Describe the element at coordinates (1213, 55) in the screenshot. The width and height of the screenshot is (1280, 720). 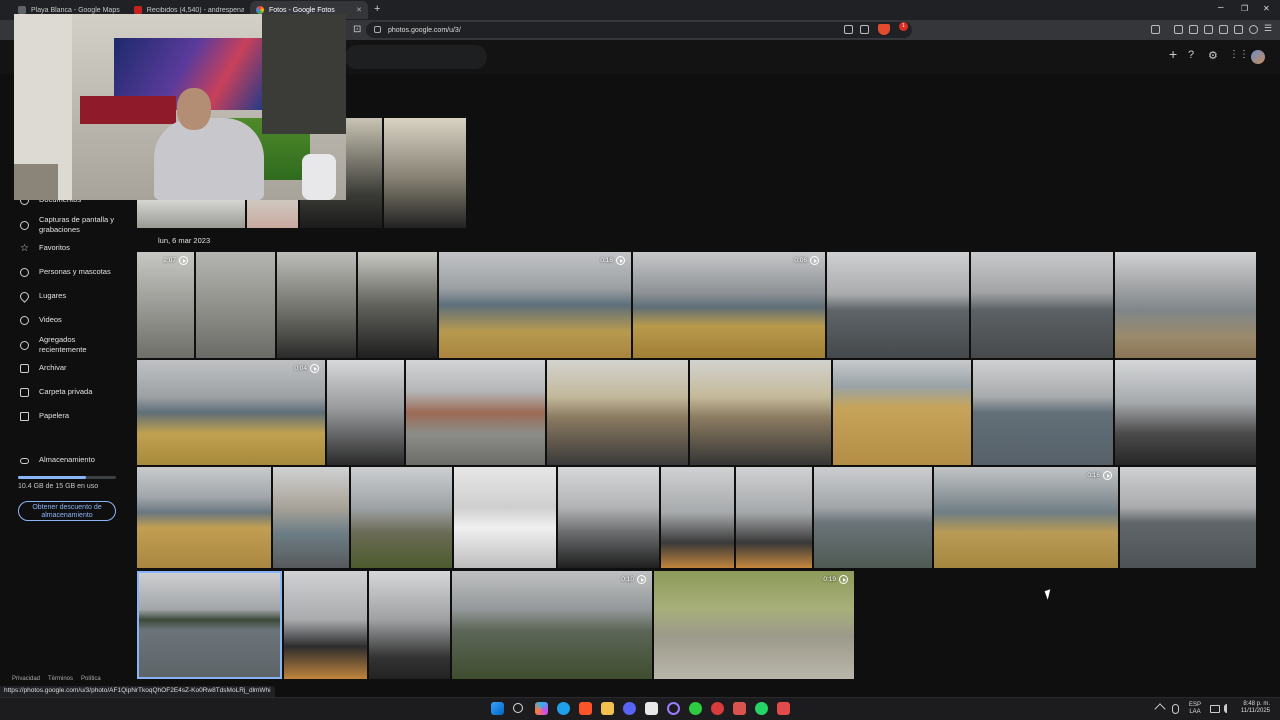
I see `settings-gear-icon: ⚙` at that location.